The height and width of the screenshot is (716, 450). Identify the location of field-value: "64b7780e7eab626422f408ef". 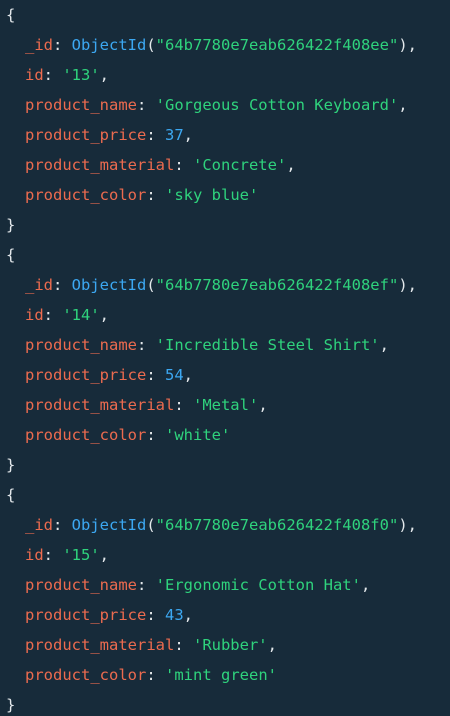
(277, 285).